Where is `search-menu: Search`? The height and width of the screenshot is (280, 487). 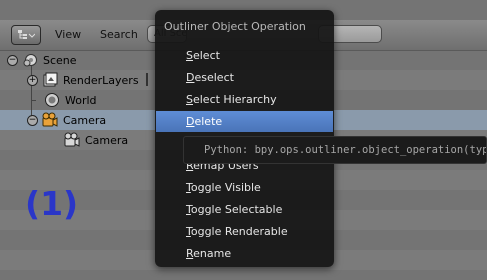
search-menu: Search is located at coordinates (119, 34).